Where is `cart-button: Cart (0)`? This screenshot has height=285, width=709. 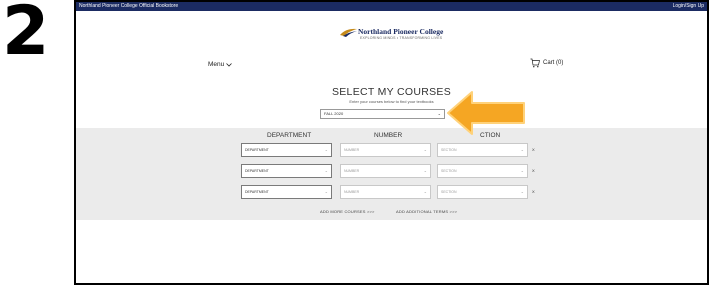 cart-button: Cart (0) is located at coordinates (546, 63).